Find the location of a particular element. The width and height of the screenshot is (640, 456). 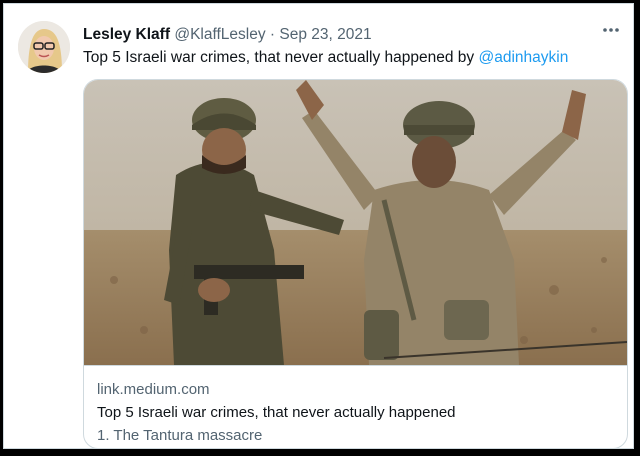

avatar-image is located at coordinates (44, 47).